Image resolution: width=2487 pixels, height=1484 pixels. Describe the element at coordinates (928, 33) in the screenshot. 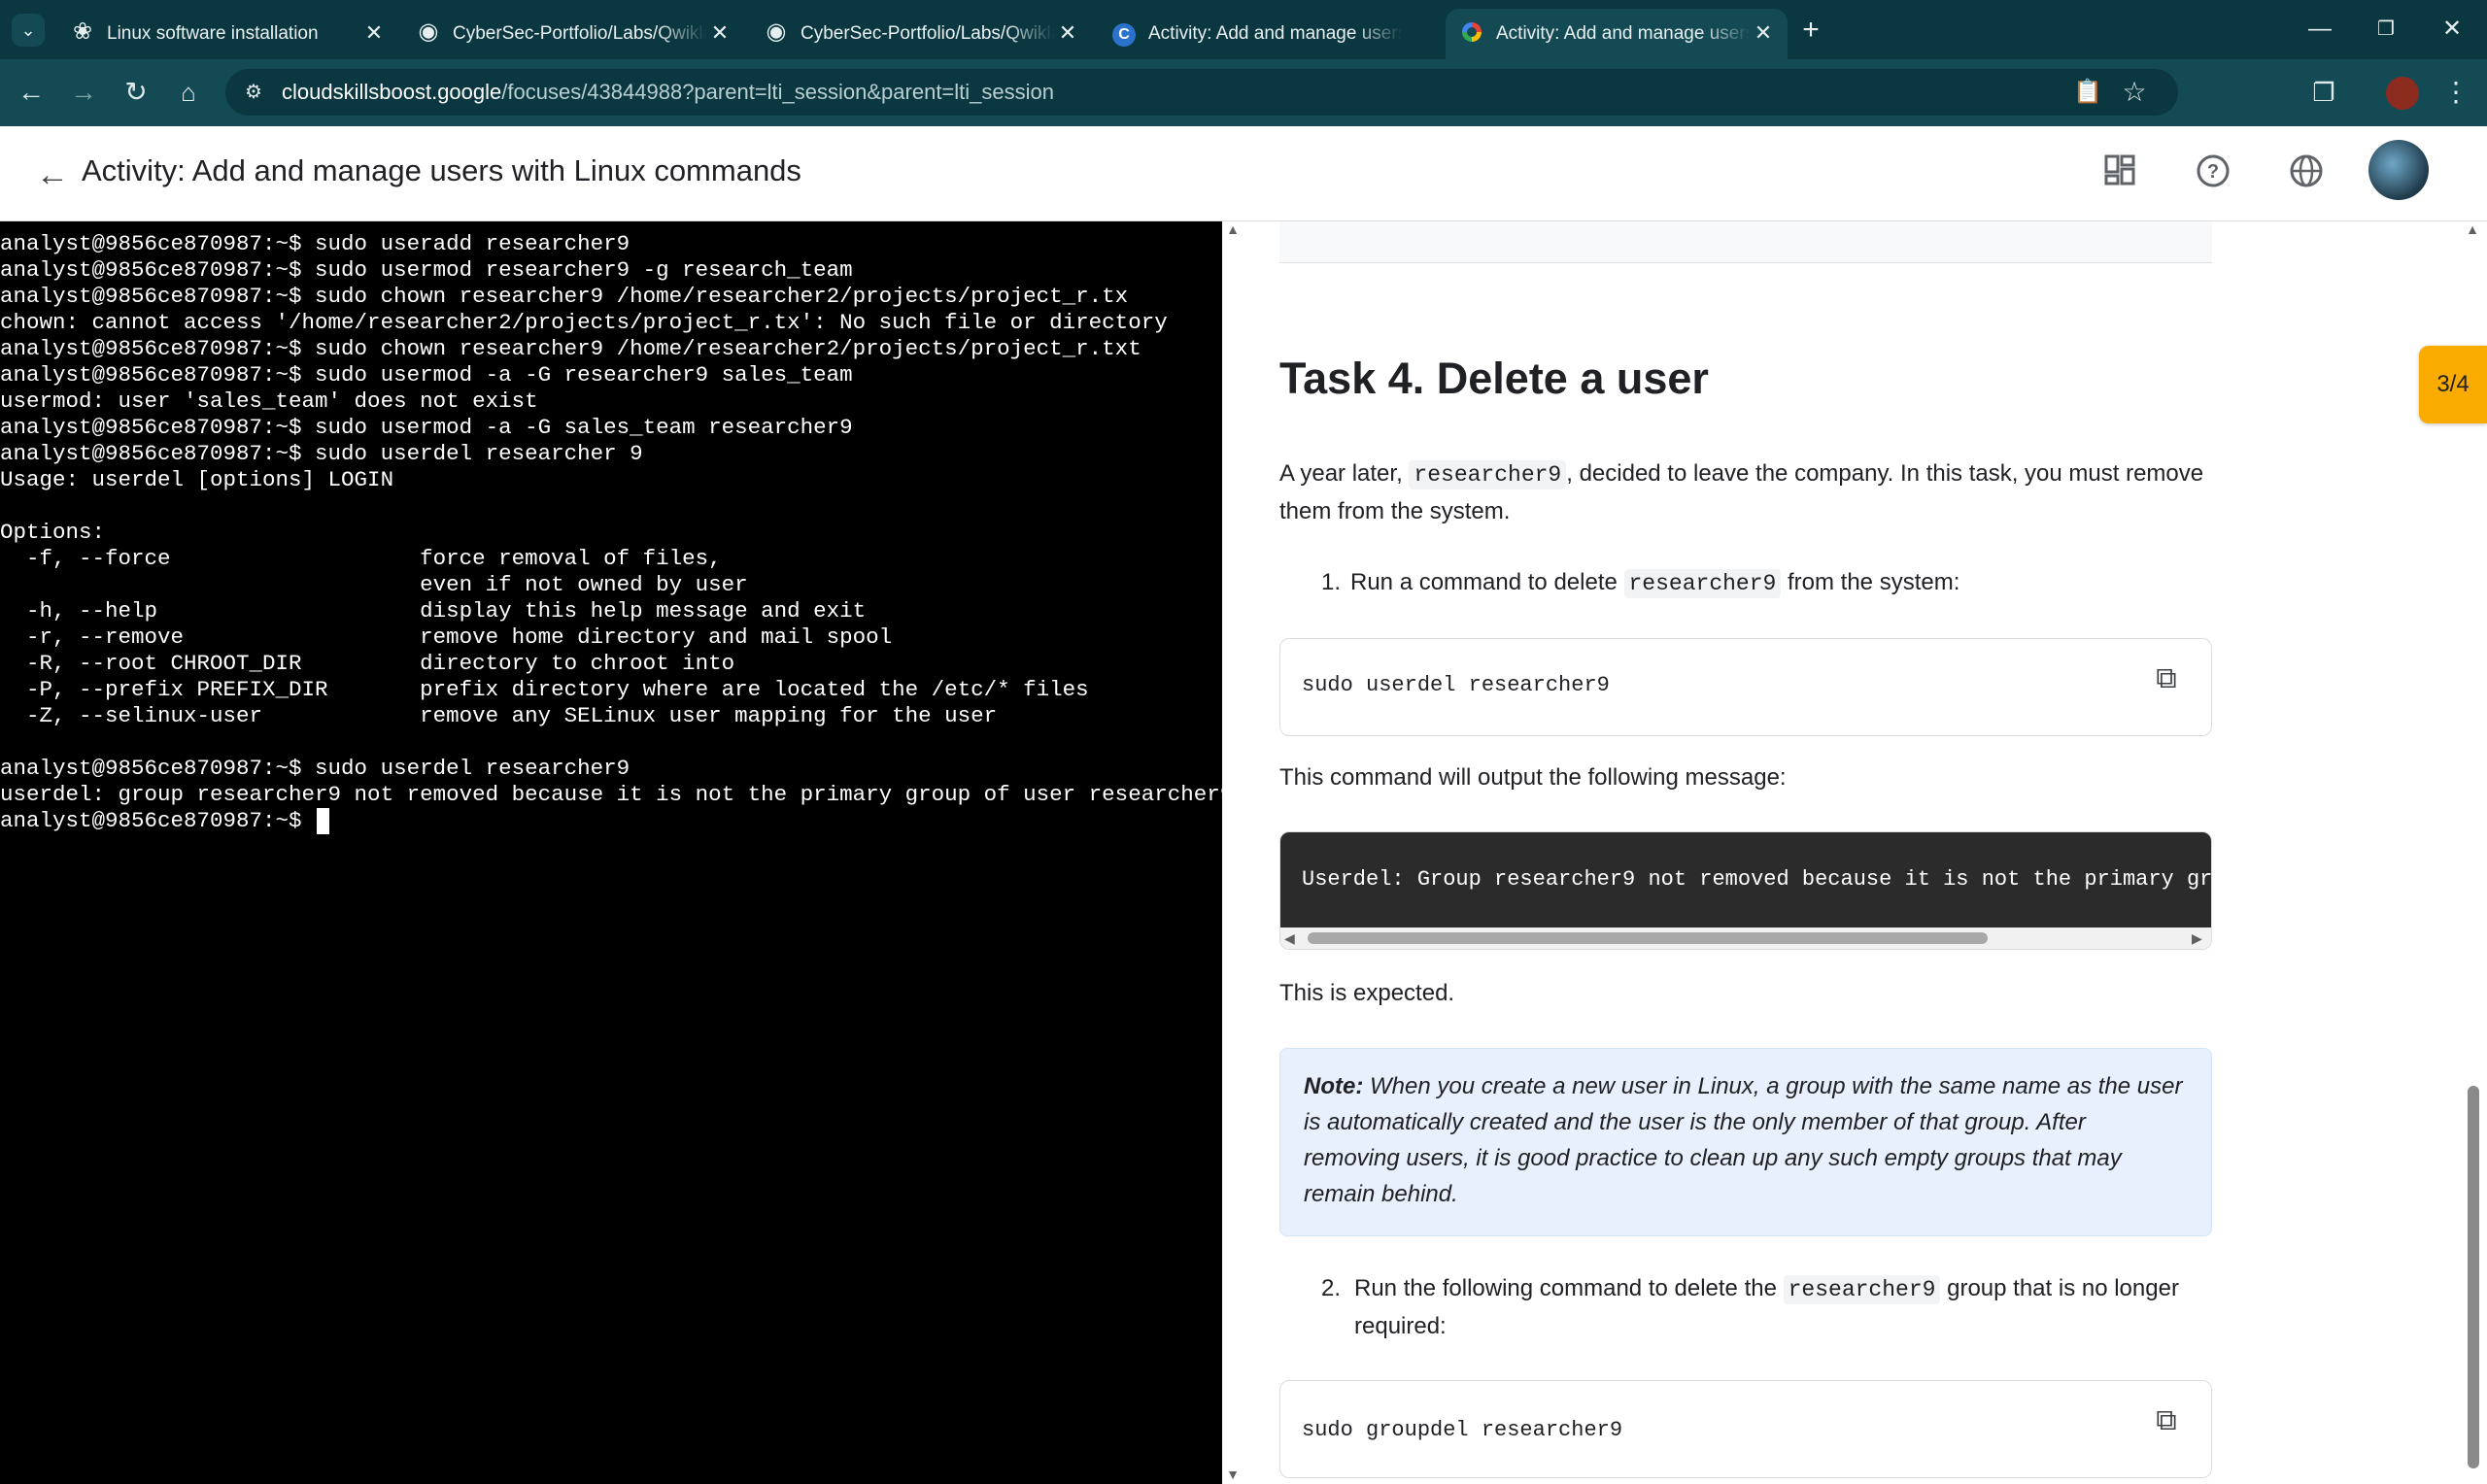

I see `tab-title: CyberSec-Portfolio/Labs/Qwikla` at that location.